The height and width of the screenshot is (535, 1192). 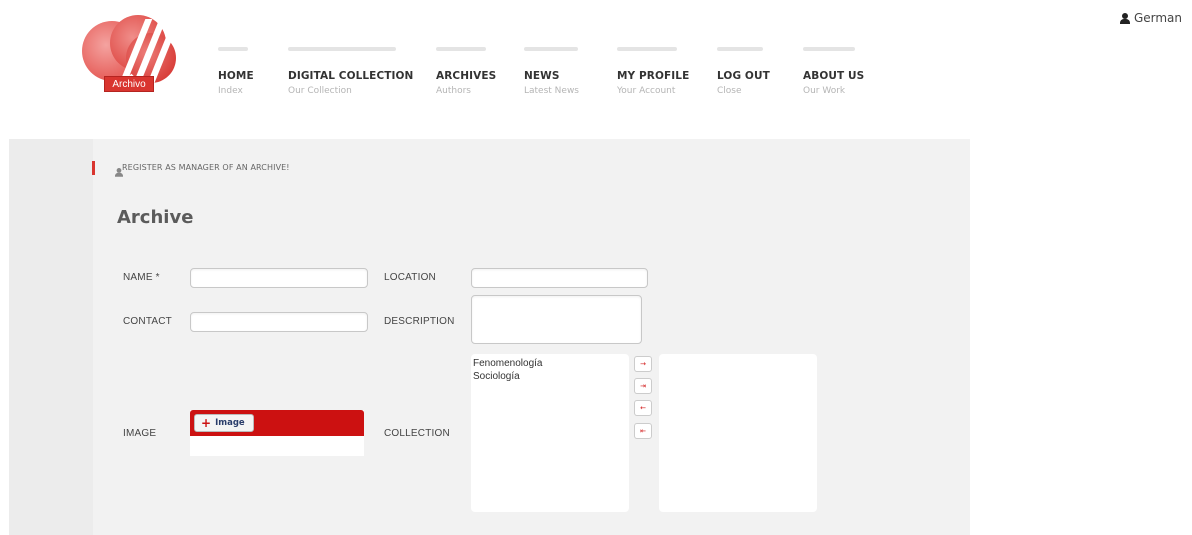 What do you see at coordinates (559, 278) in the screenshot?
I see `location-input` at bounding box center [559, 278].